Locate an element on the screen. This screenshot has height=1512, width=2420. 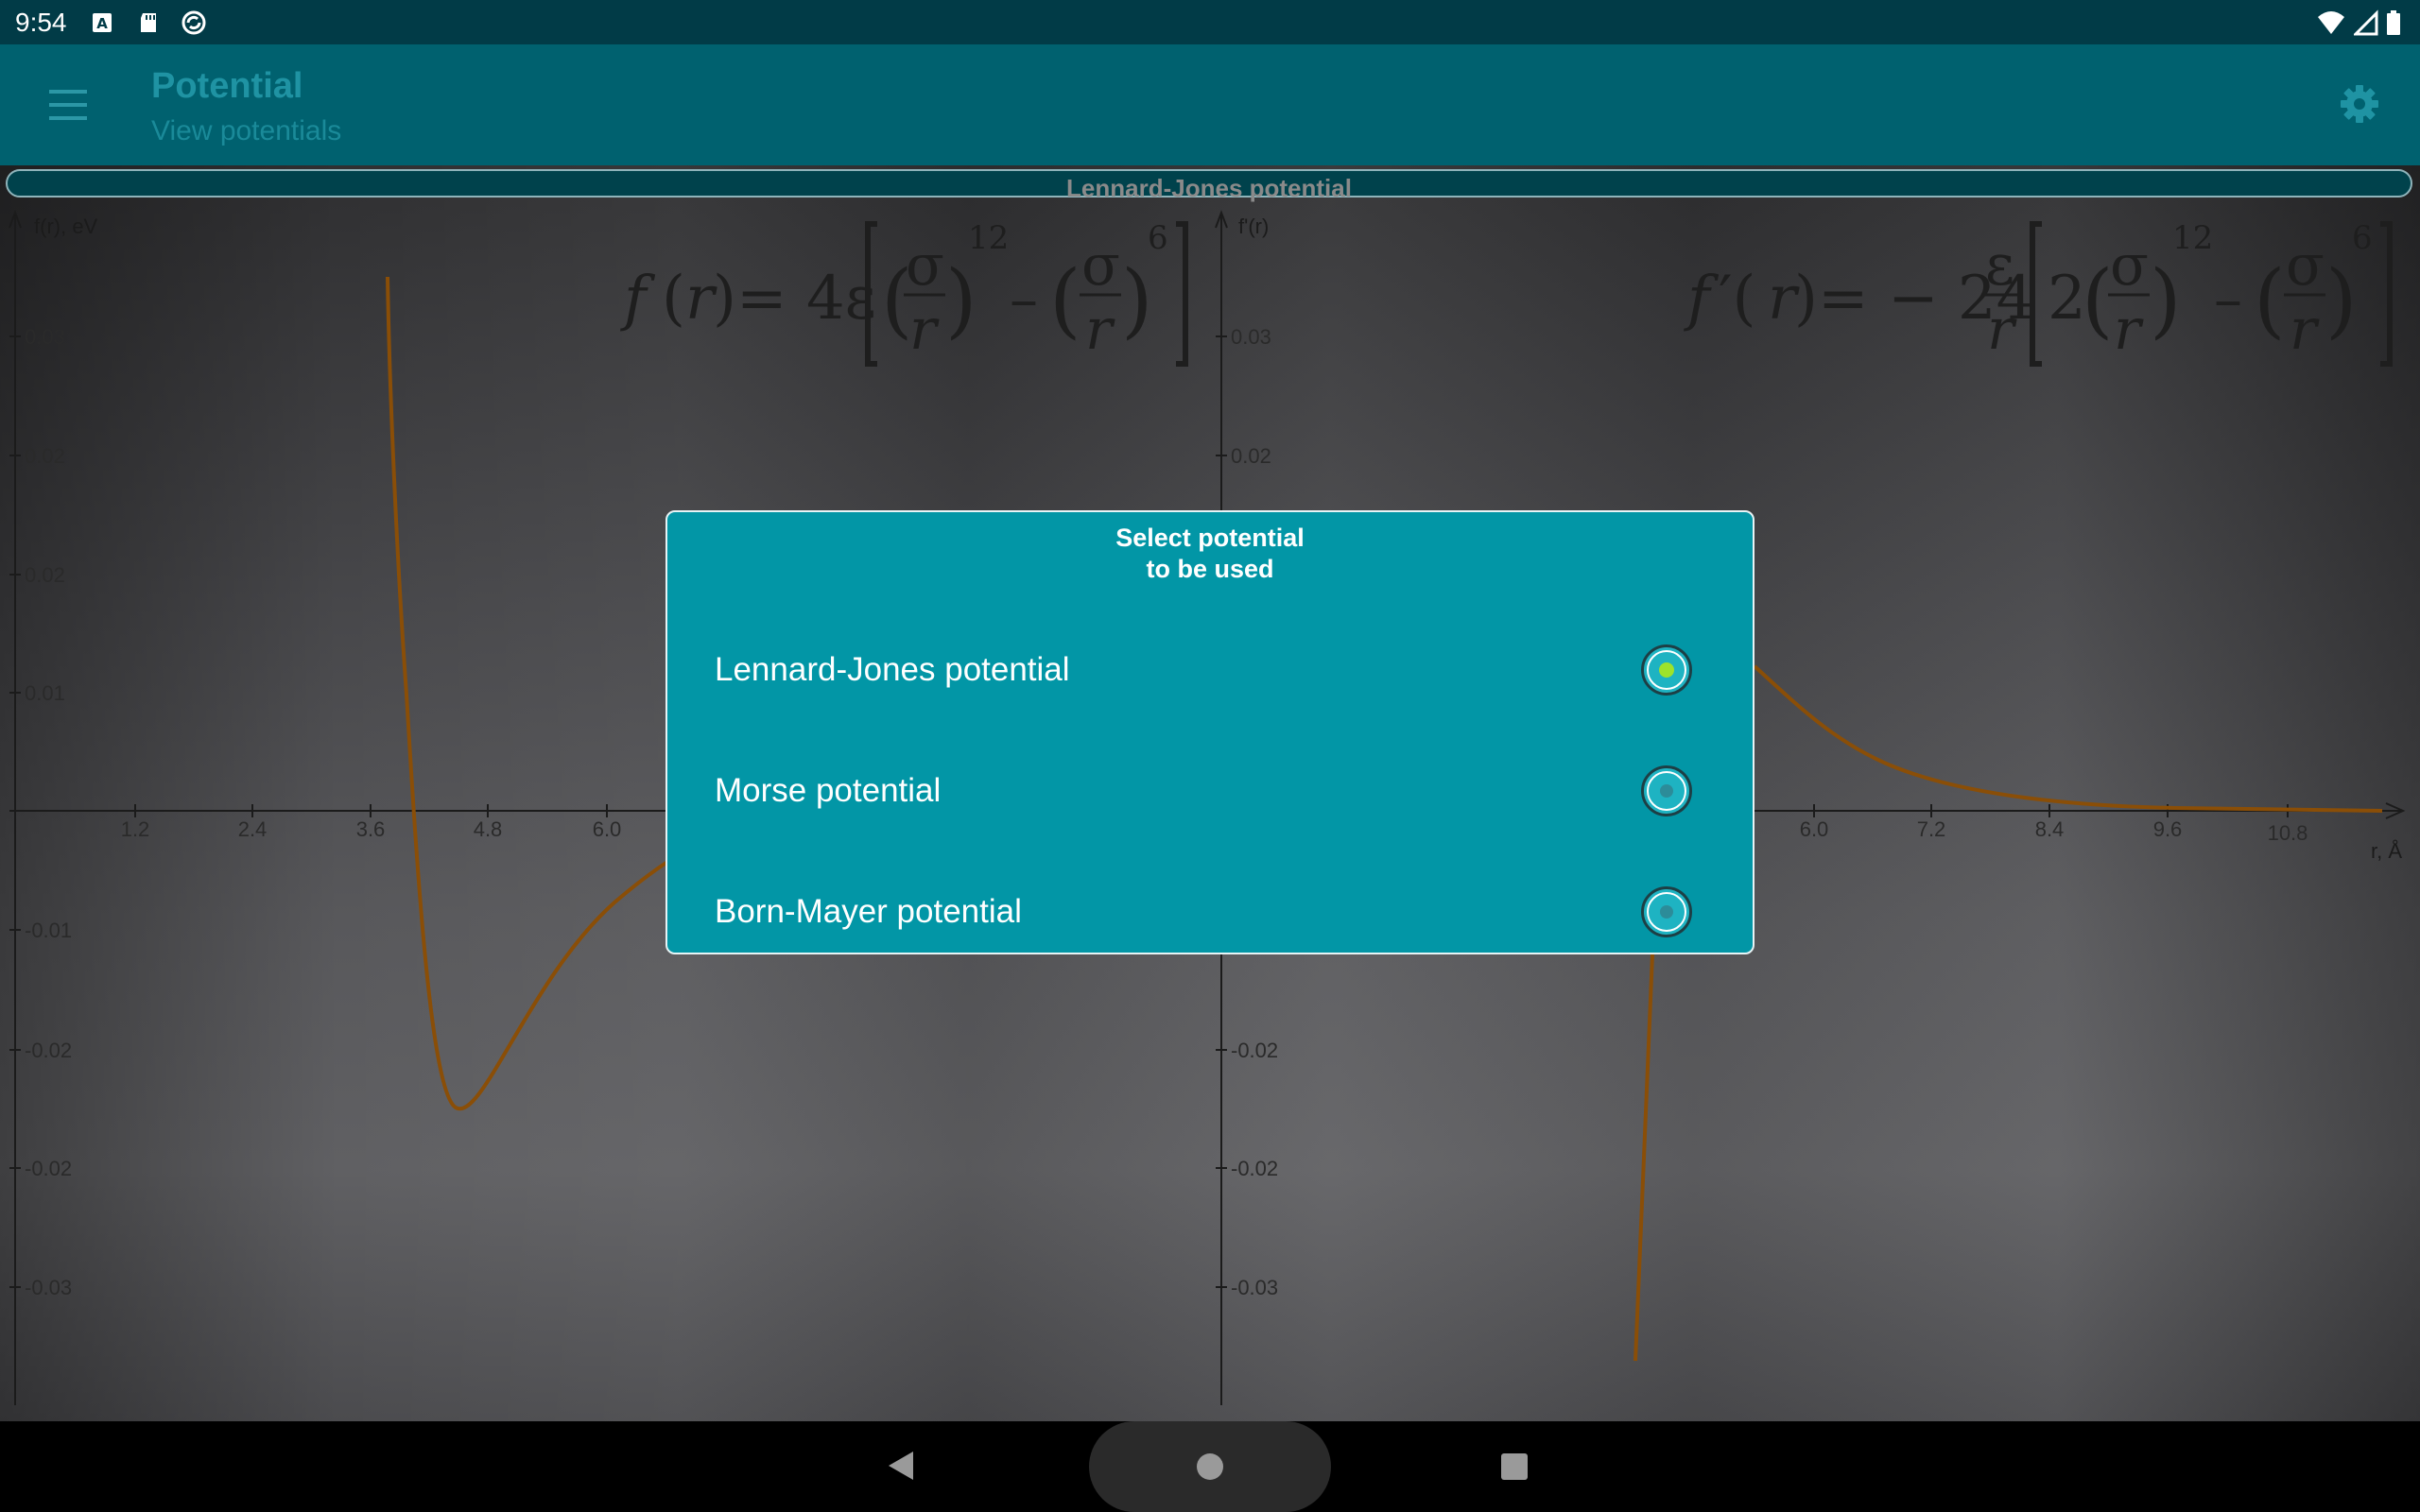
svg-text: )= 4ε is located at coordinates (794, 299).